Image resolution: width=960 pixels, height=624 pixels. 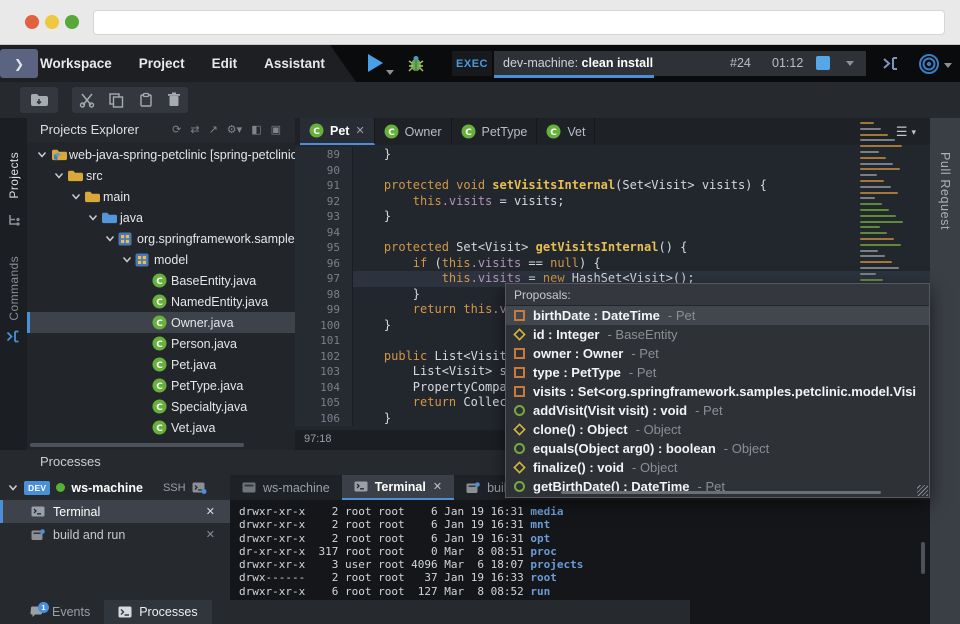 I want to click on code-line-92: 92 this.visits = visits;, so click(x=612, y=201).